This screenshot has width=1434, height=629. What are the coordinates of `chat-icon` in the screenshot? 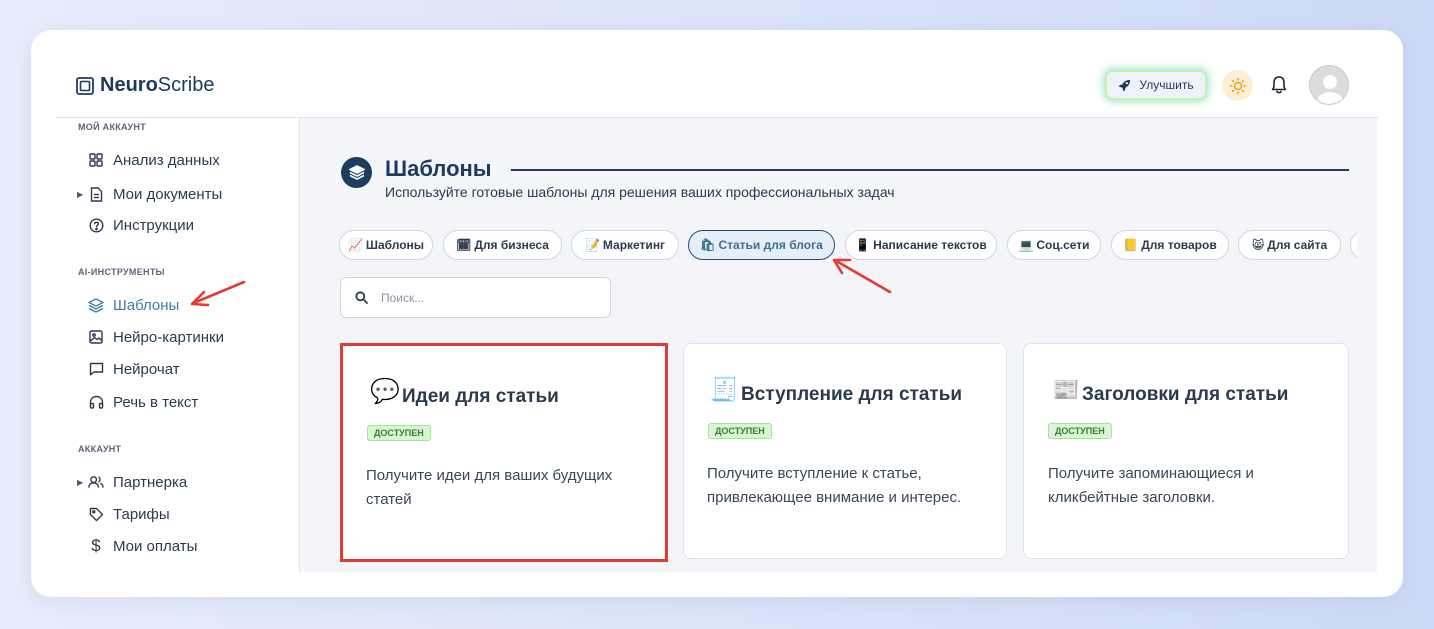 It's located at (96, 369).